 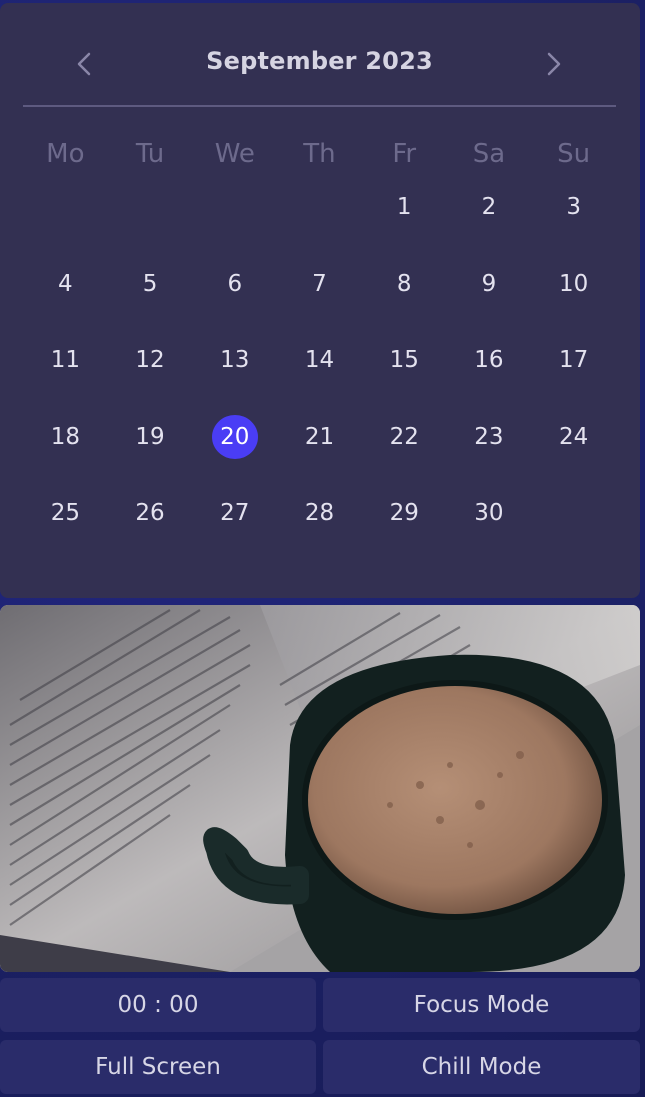 I want to click on calendar-day: 13, so click(x=234, y=372).